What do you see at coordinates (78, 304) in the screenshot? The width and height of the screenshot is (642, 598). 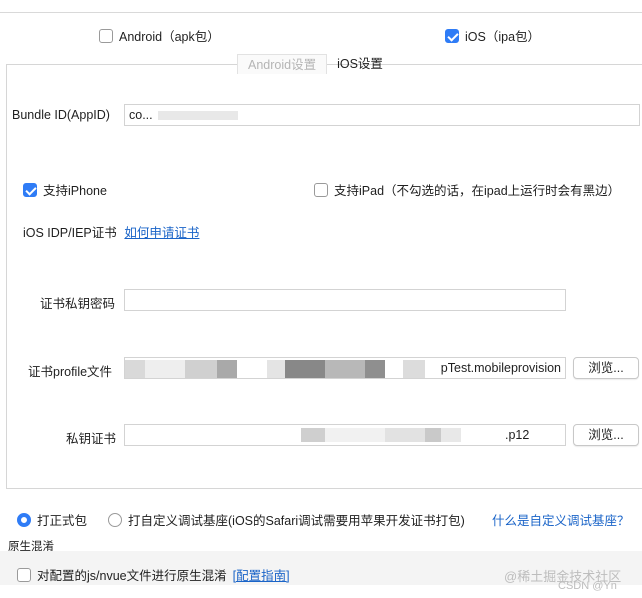 I see `cert-password-label: 证书私钥密码` at bounding box center [78, 304].